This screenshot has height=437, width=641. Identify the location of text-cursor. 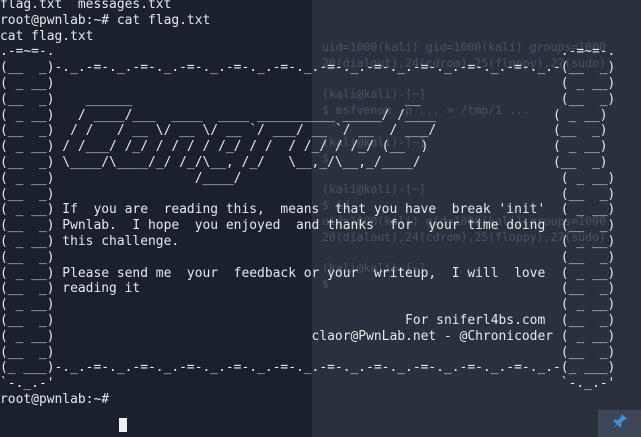
(123, 425).